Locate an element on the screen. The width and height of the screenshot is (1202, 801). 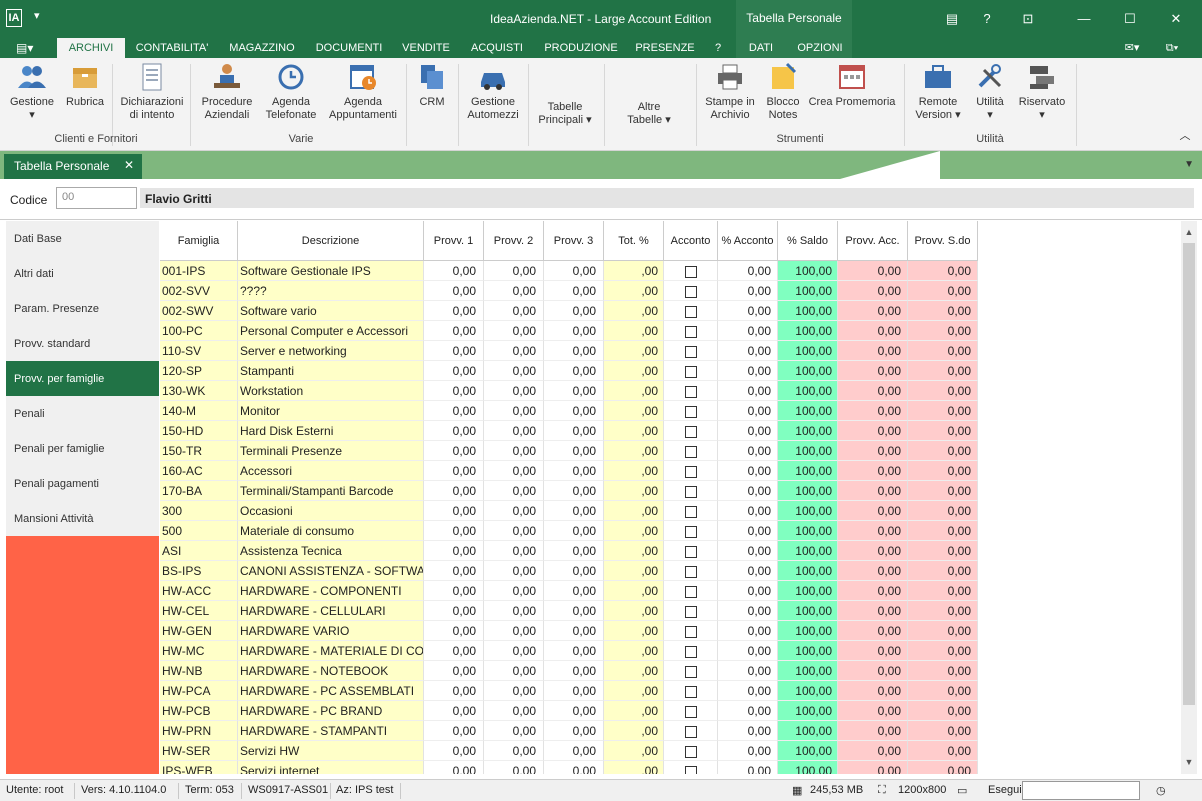
cell-famiglia: HW-PRN is located at coordinates (199, 731).